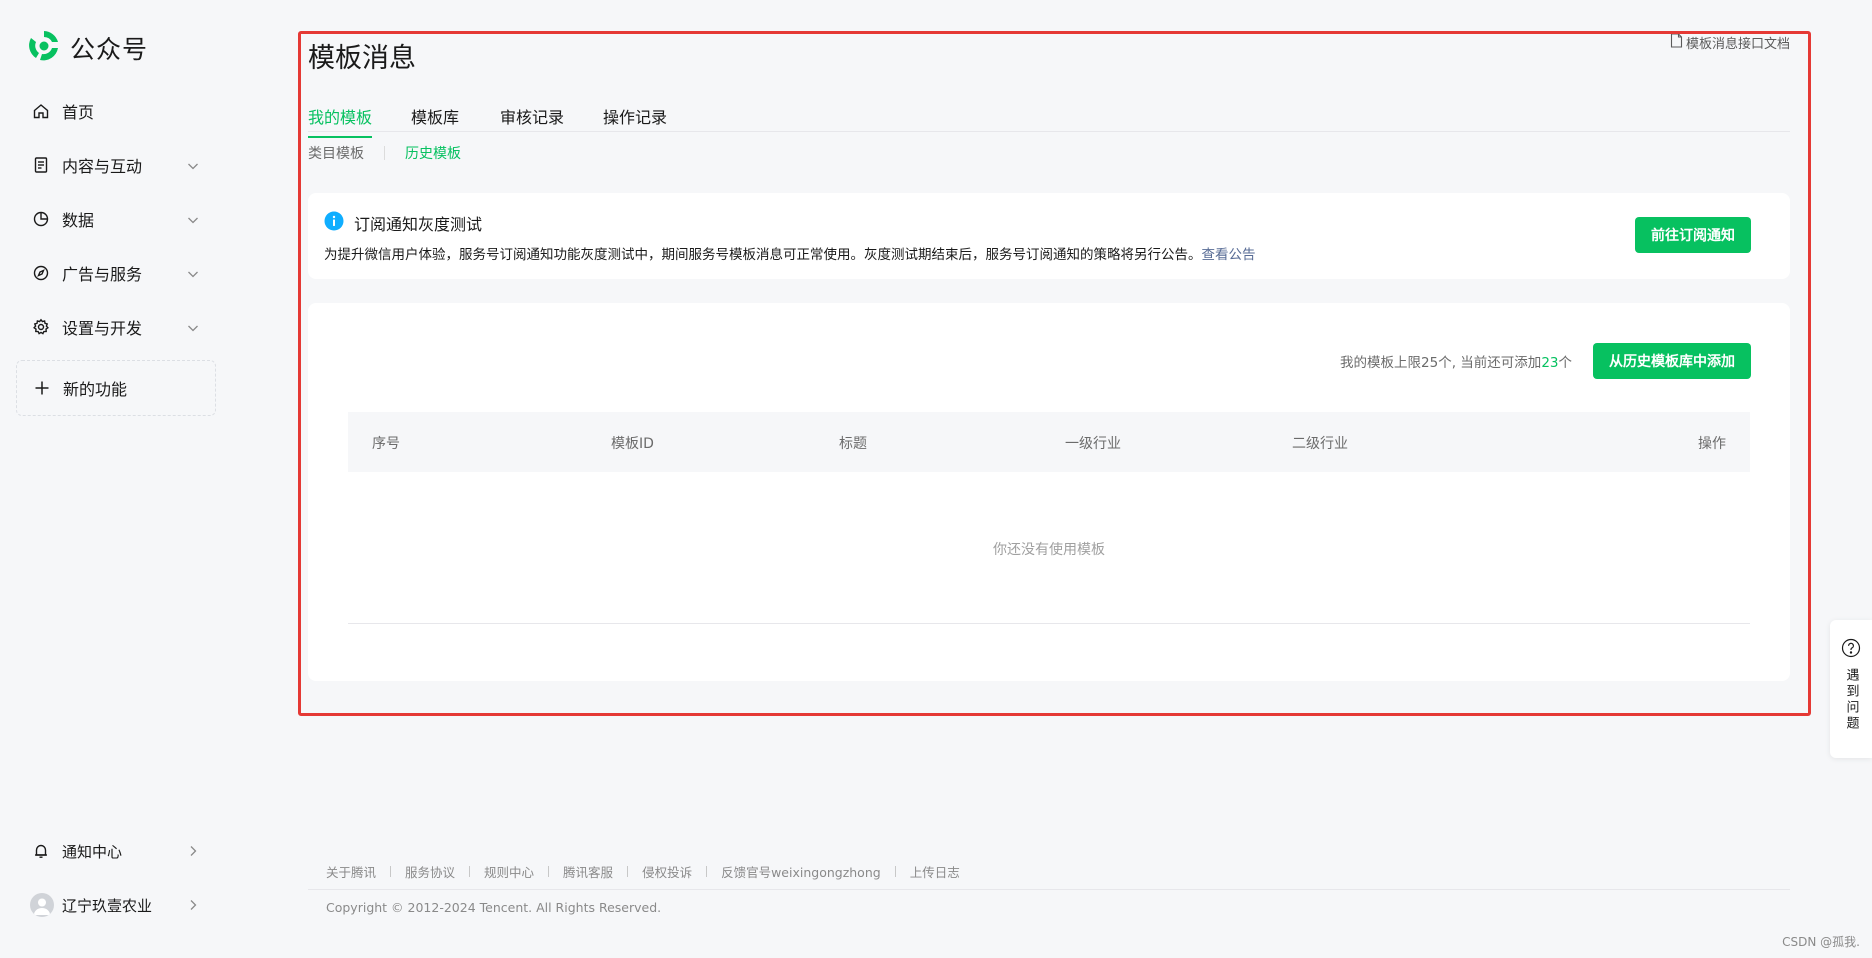 The image size is (1872, 958). I want to click on sidebar-item-label: 广告与服务, so click(102, 274).